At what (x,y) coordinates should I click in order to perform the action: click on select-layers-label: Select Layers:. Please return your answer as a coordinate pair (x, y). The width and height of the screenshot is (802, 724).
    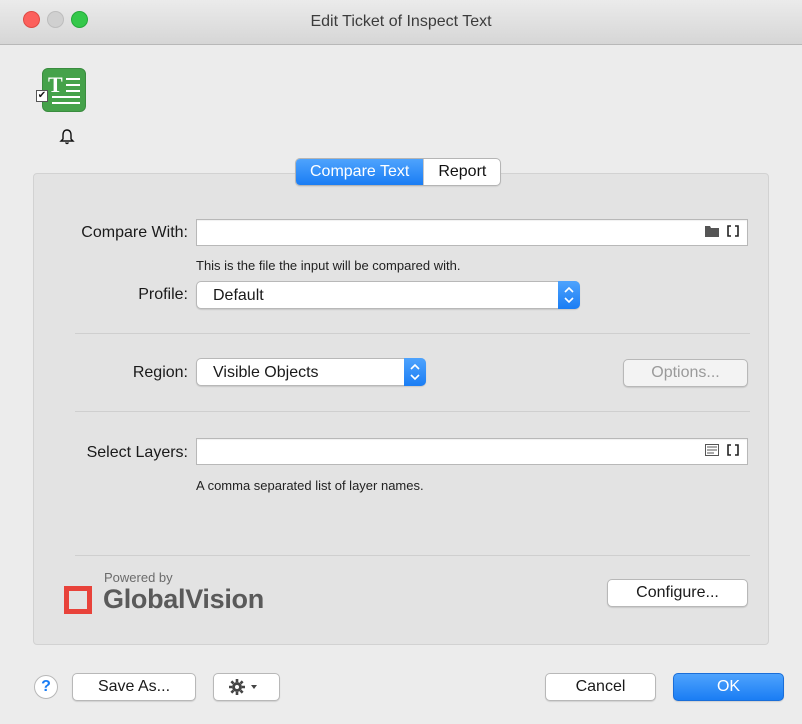
    Looking at the image, I should click on (137, 452).